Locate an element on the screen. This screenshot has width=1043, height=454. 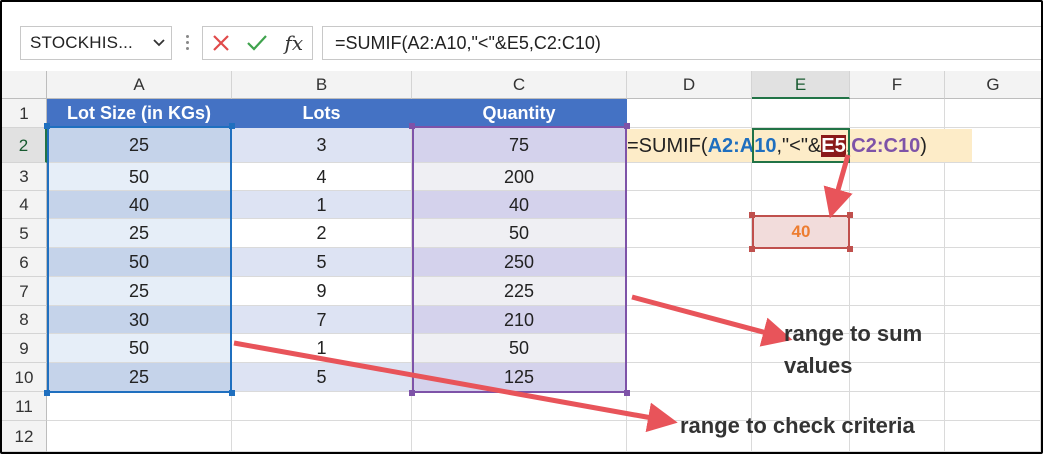
annotation-criteria-range: range to check criteria is located at coordinates (797, 425).